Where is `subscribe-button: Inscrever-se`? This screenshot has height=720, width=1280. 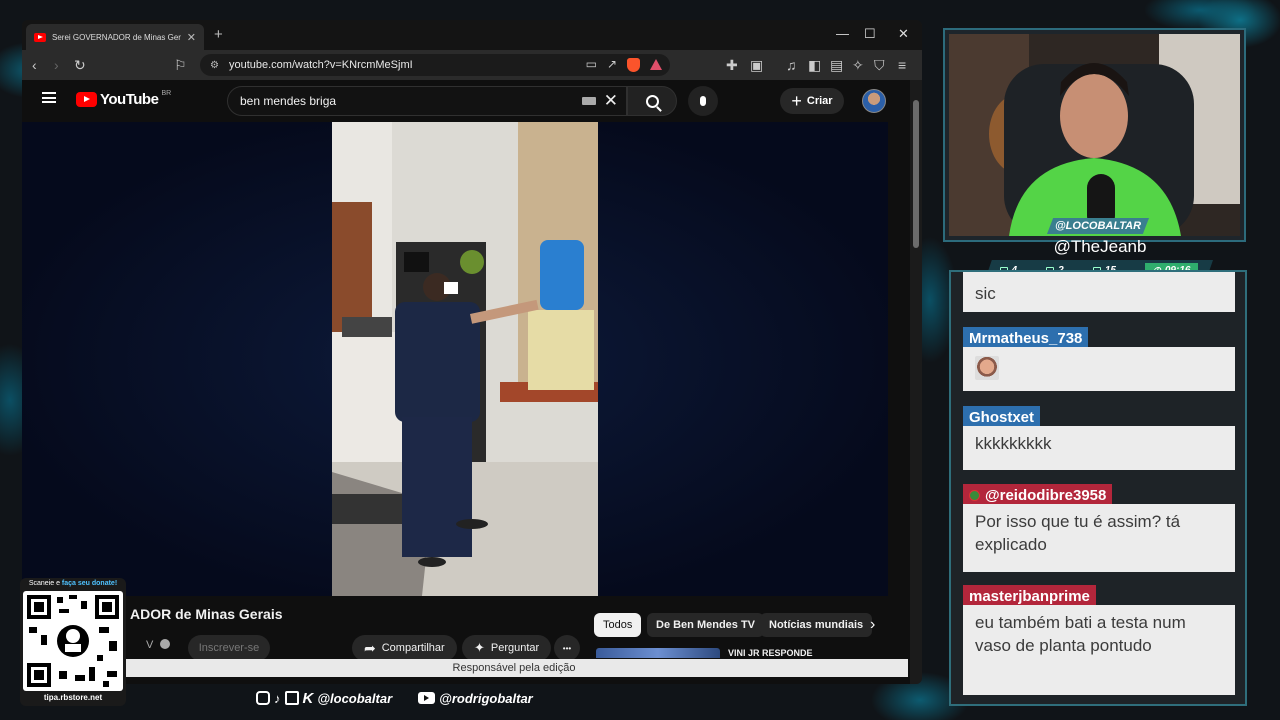 subscribe-button: Inscrever-se is located at coordinates (229, 648).